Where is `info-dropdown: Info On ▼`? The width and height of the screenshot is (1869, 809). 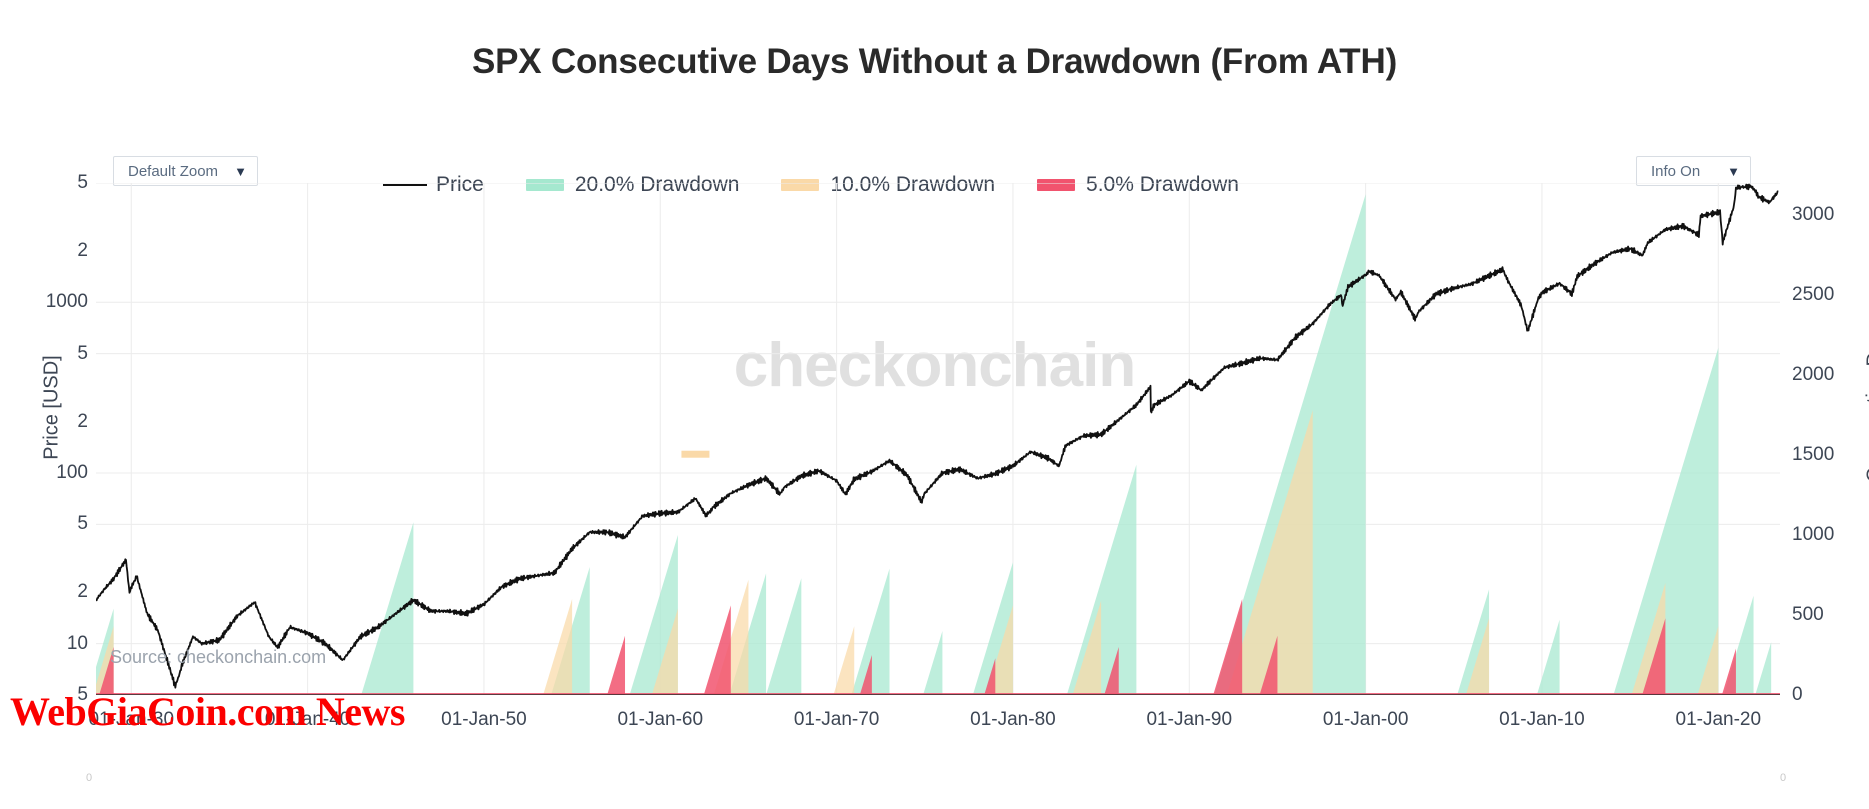
info-dropdown: Info On ▼ is located at coordinates (1693, 171).